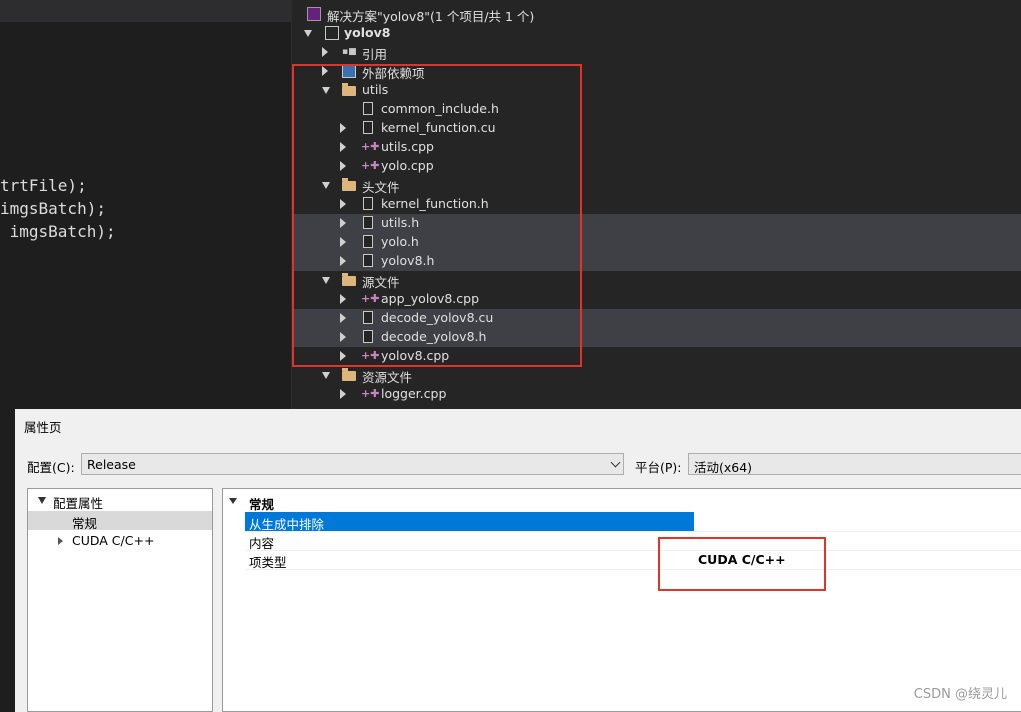 This screenshot has width=1021, height=712. Describe the element at coordinates (314, 14) in the screenshot. I see `solution-icon` at that location.